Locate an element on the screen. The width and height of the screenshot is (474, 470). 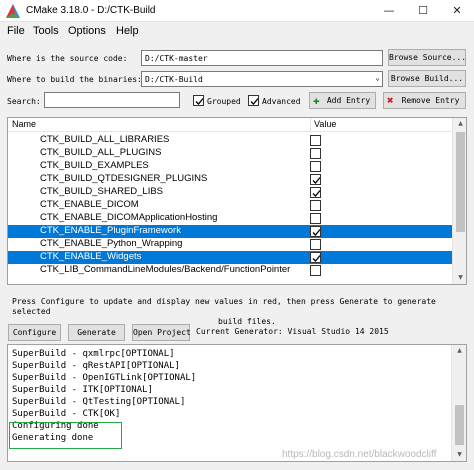
plus-icon: ✚ is located at coordinates (316, 100).